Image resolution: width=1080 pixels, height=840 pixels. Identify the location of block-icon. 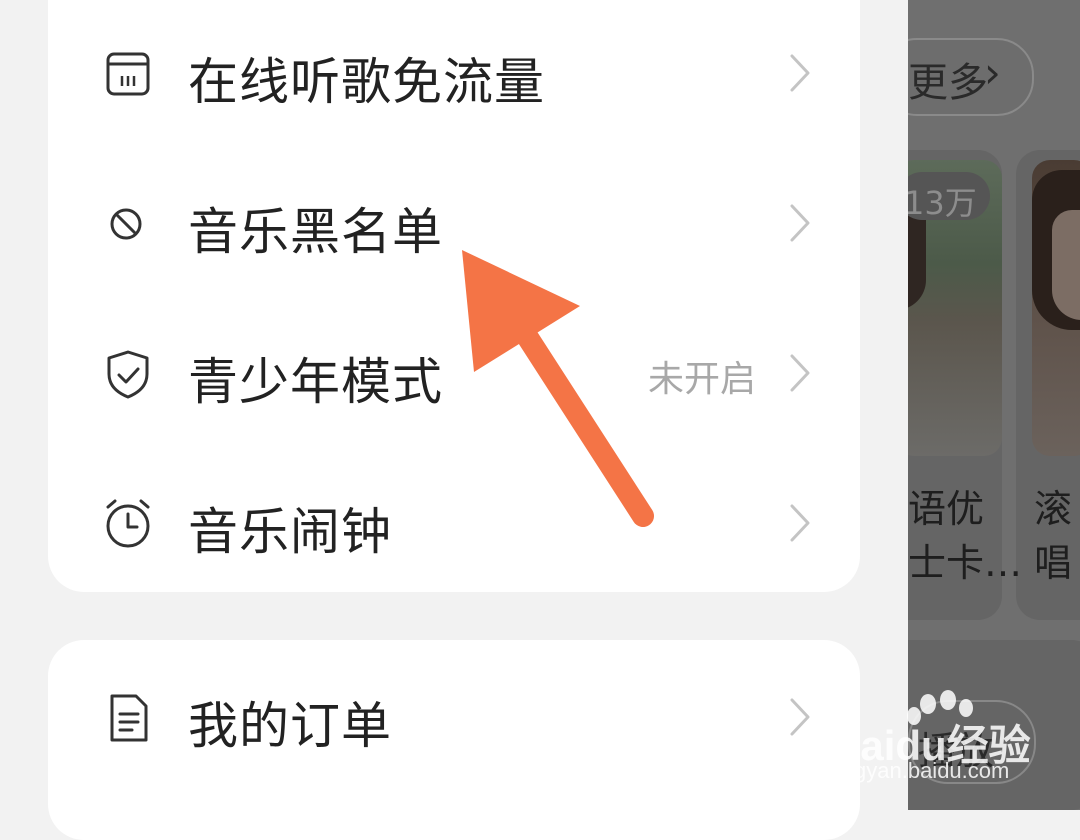
(126, 224).